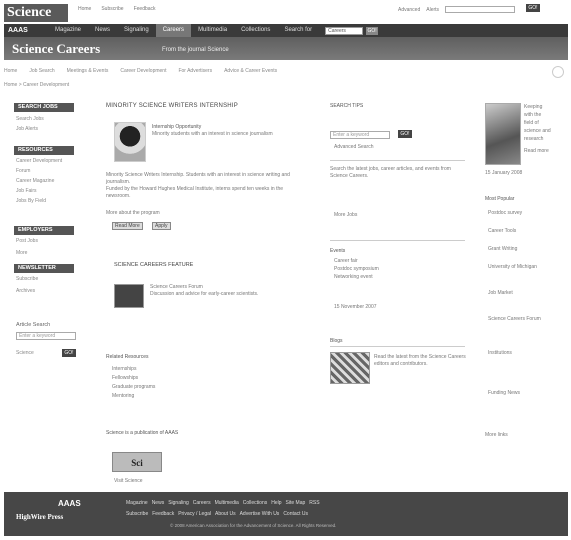 The width and height of the screenshot is (571, 540). What do you see at coordinates (537, 131) in the screenshot?
I see `caption-line: science and` at bounding box center [537, 131].